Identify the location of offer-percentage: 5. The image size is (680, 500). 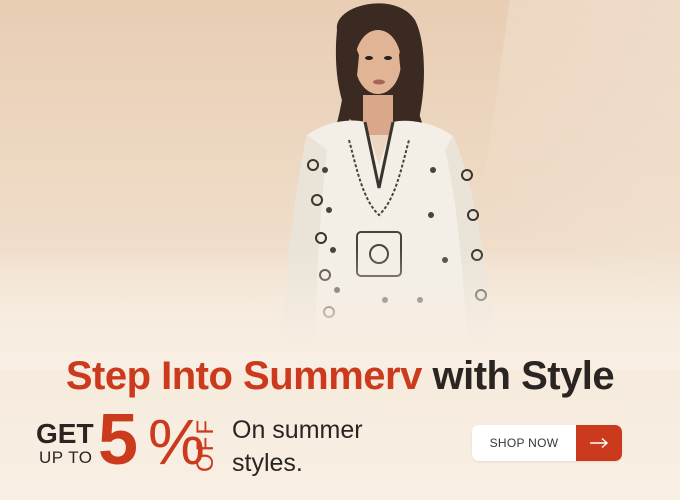
(118, 440).